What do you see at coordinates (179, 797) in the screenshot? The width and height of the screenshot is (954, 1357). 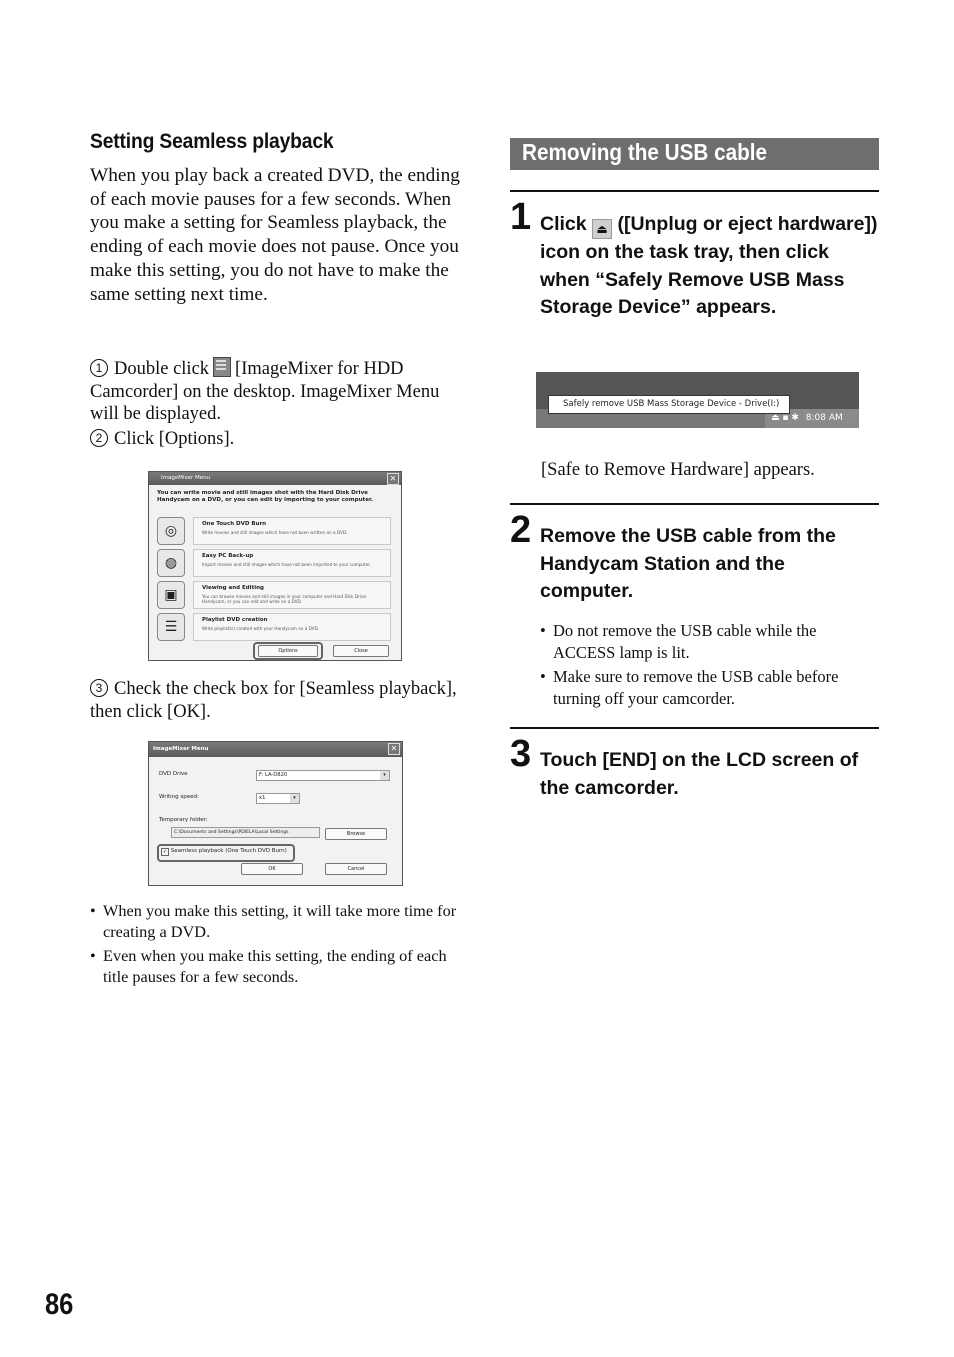 I see `writing-speed-label: Writing speed:` at bounding box center [179, 797].